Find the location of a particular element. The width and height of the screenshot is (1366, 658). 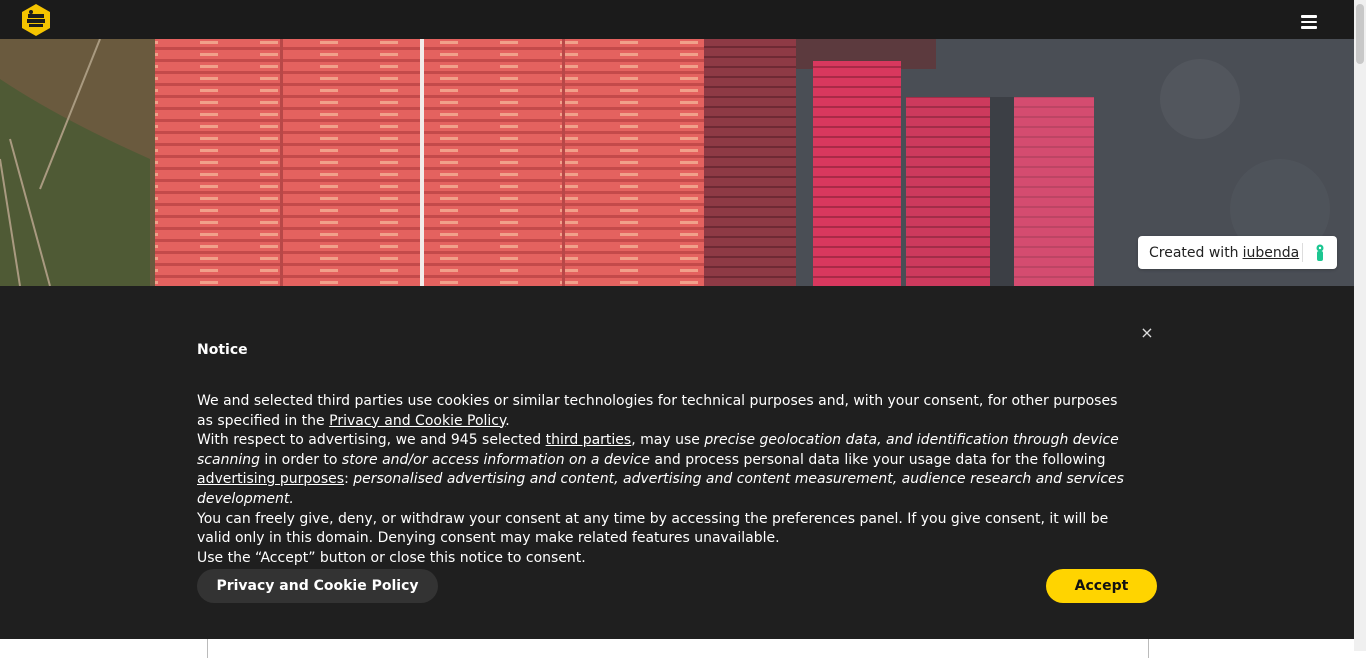

page-scrollbar is located at coordinates (1360, 325).